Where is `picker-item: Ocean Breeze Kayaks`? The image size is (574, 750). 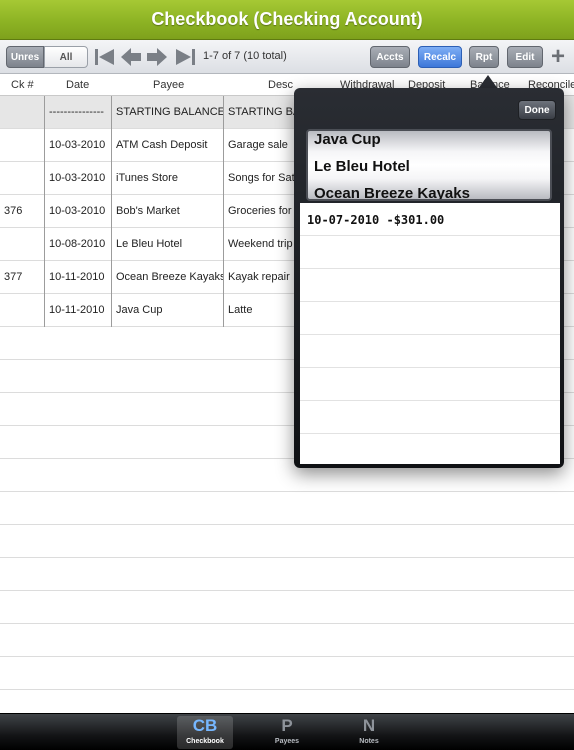
picker-item: Ocean Breeze Kayaks is located at coordinates (392, 192).